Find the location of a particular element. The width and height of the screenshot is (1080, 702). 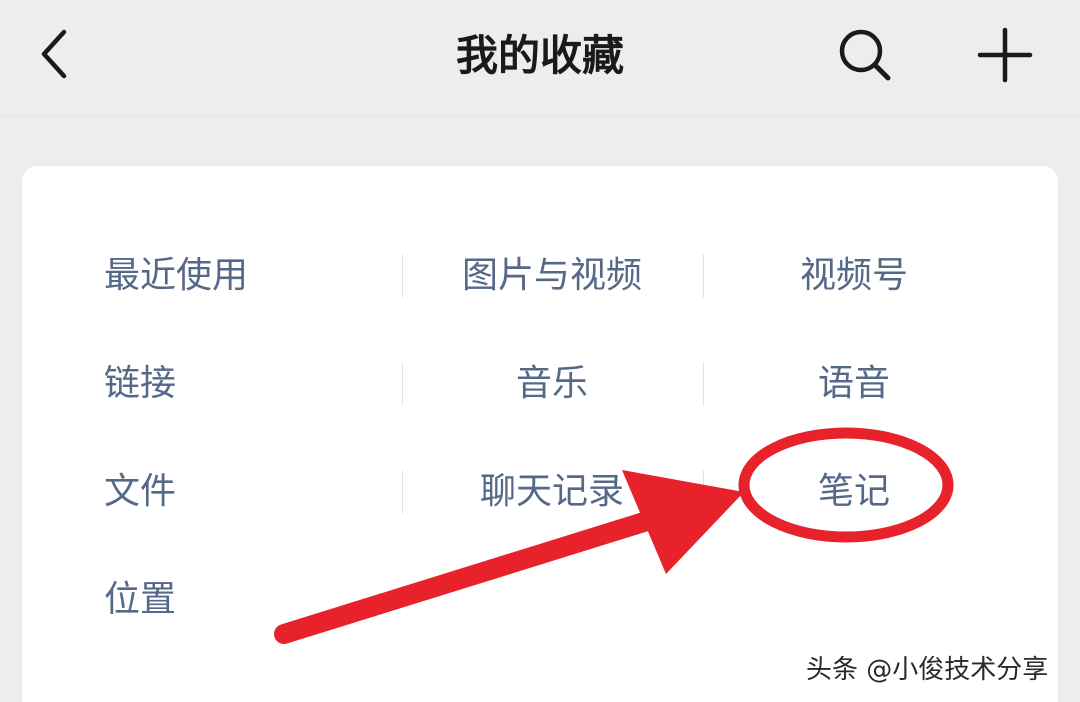

category-voice: 语音 is located at coordinates (854, 384).